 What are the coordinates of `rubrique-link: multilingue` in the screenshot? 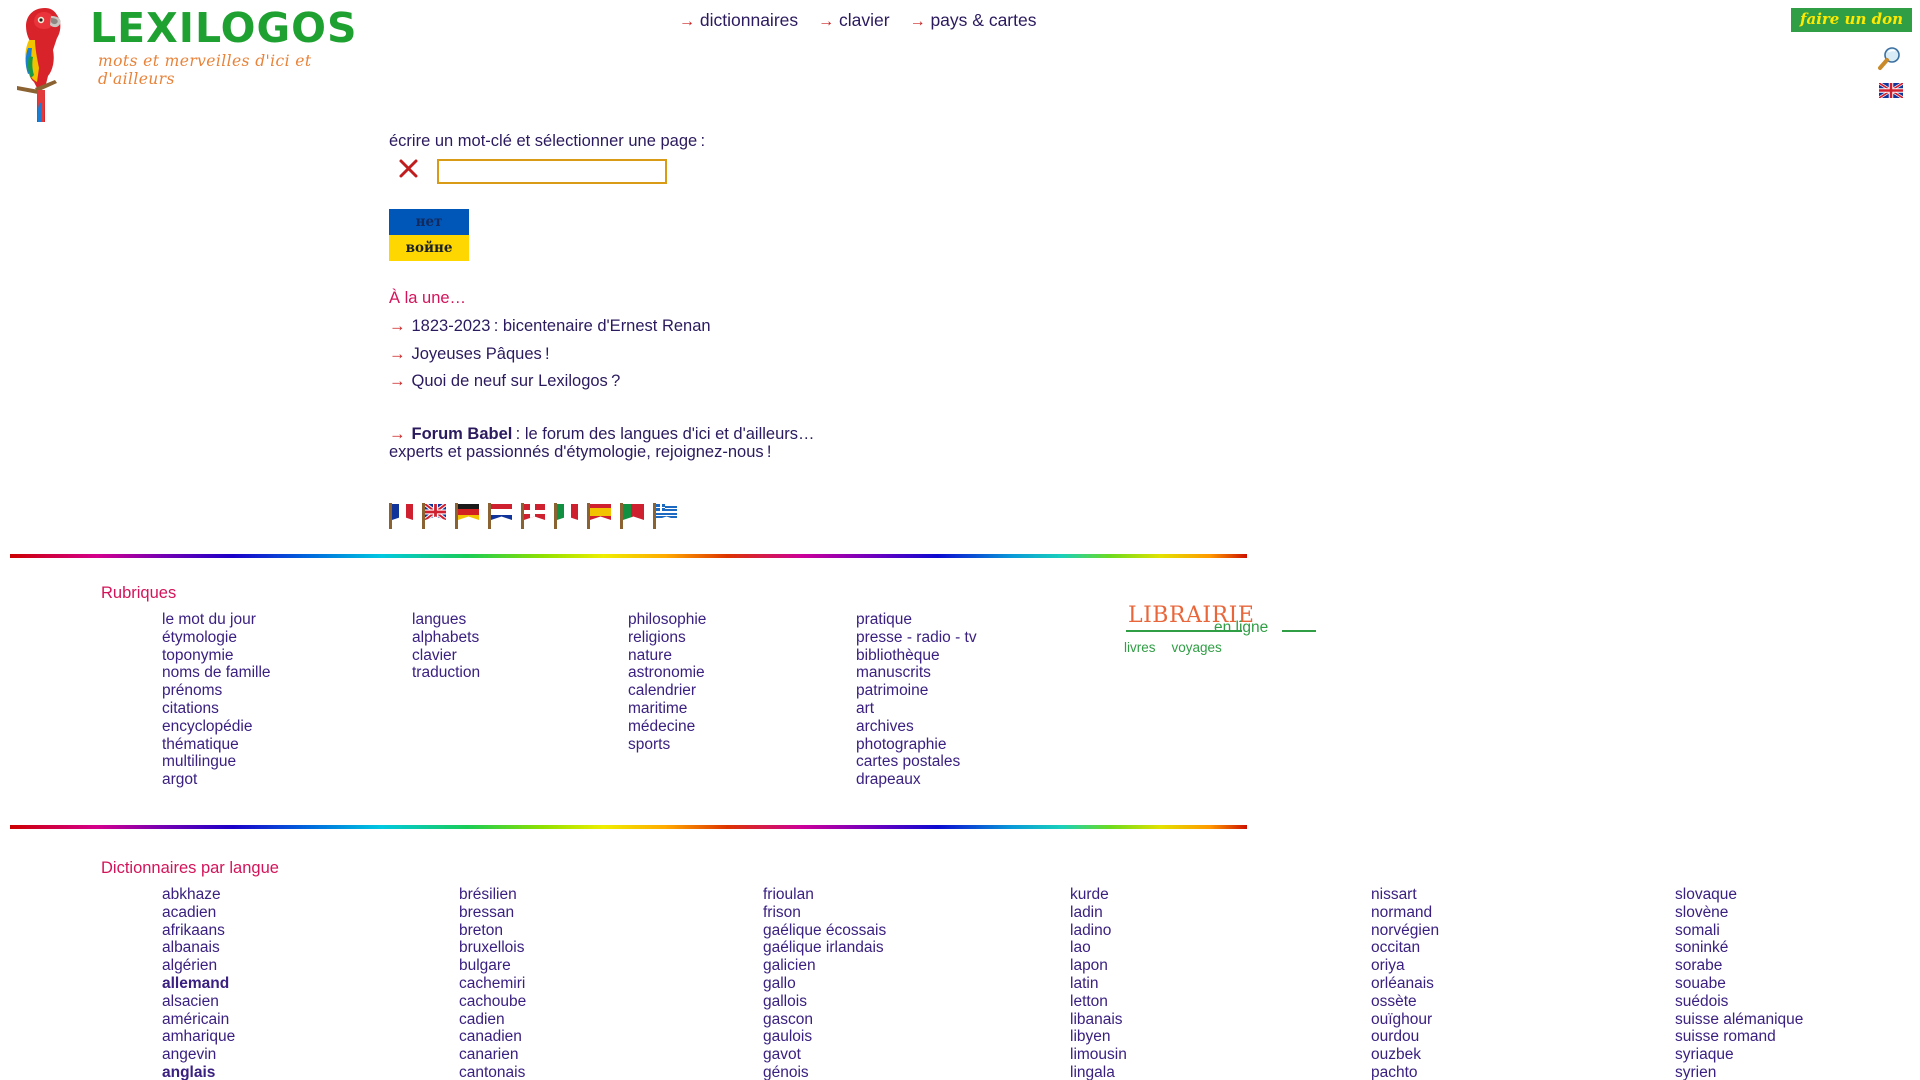 It's located at (216, 762).